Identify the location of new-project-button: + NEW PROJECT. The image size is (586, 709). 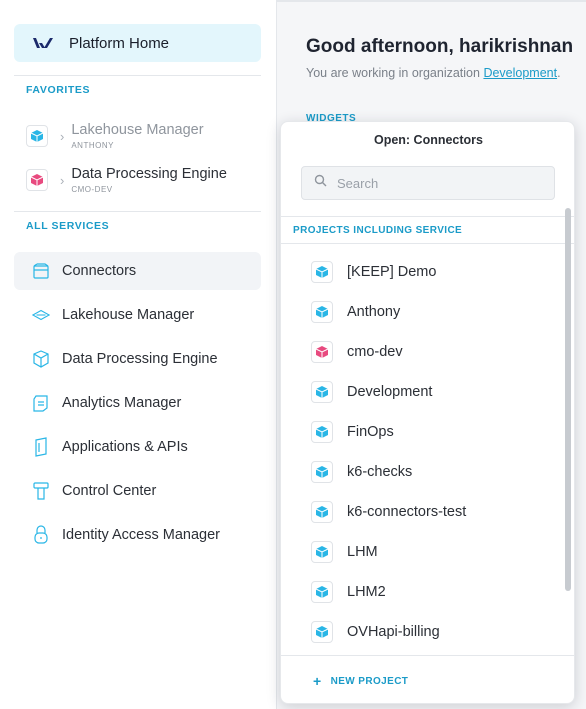
(360, 681).